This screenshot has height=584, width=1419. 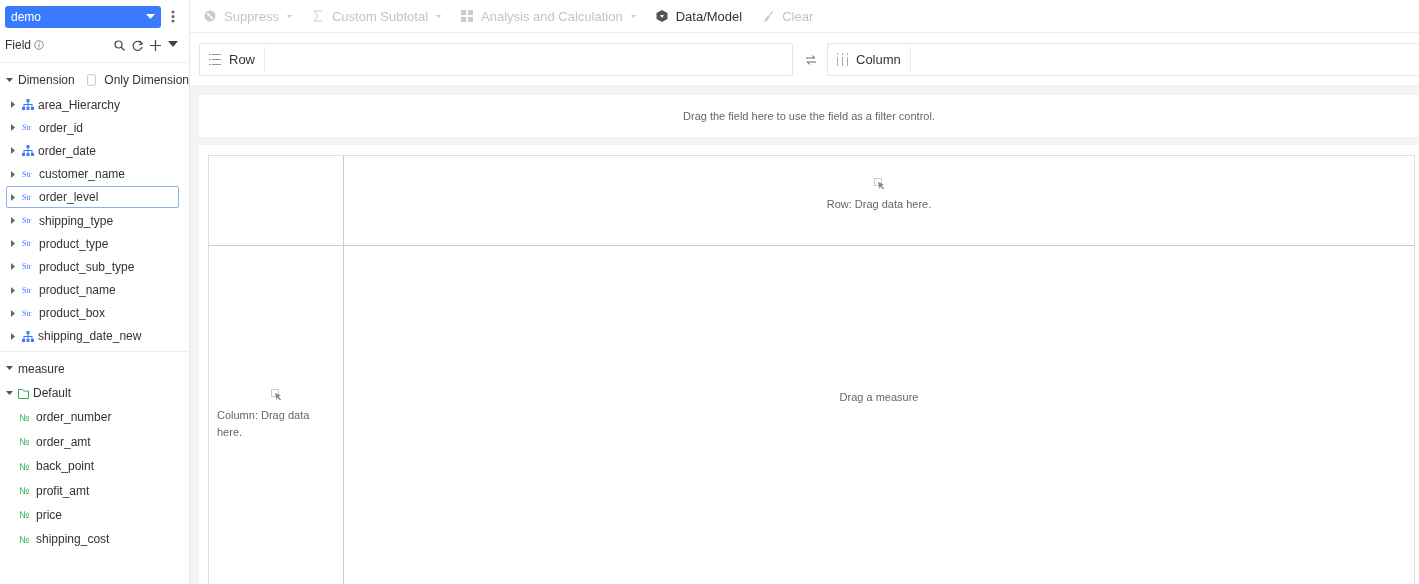 I want to click on search-icon, so click(x=119, y=45).